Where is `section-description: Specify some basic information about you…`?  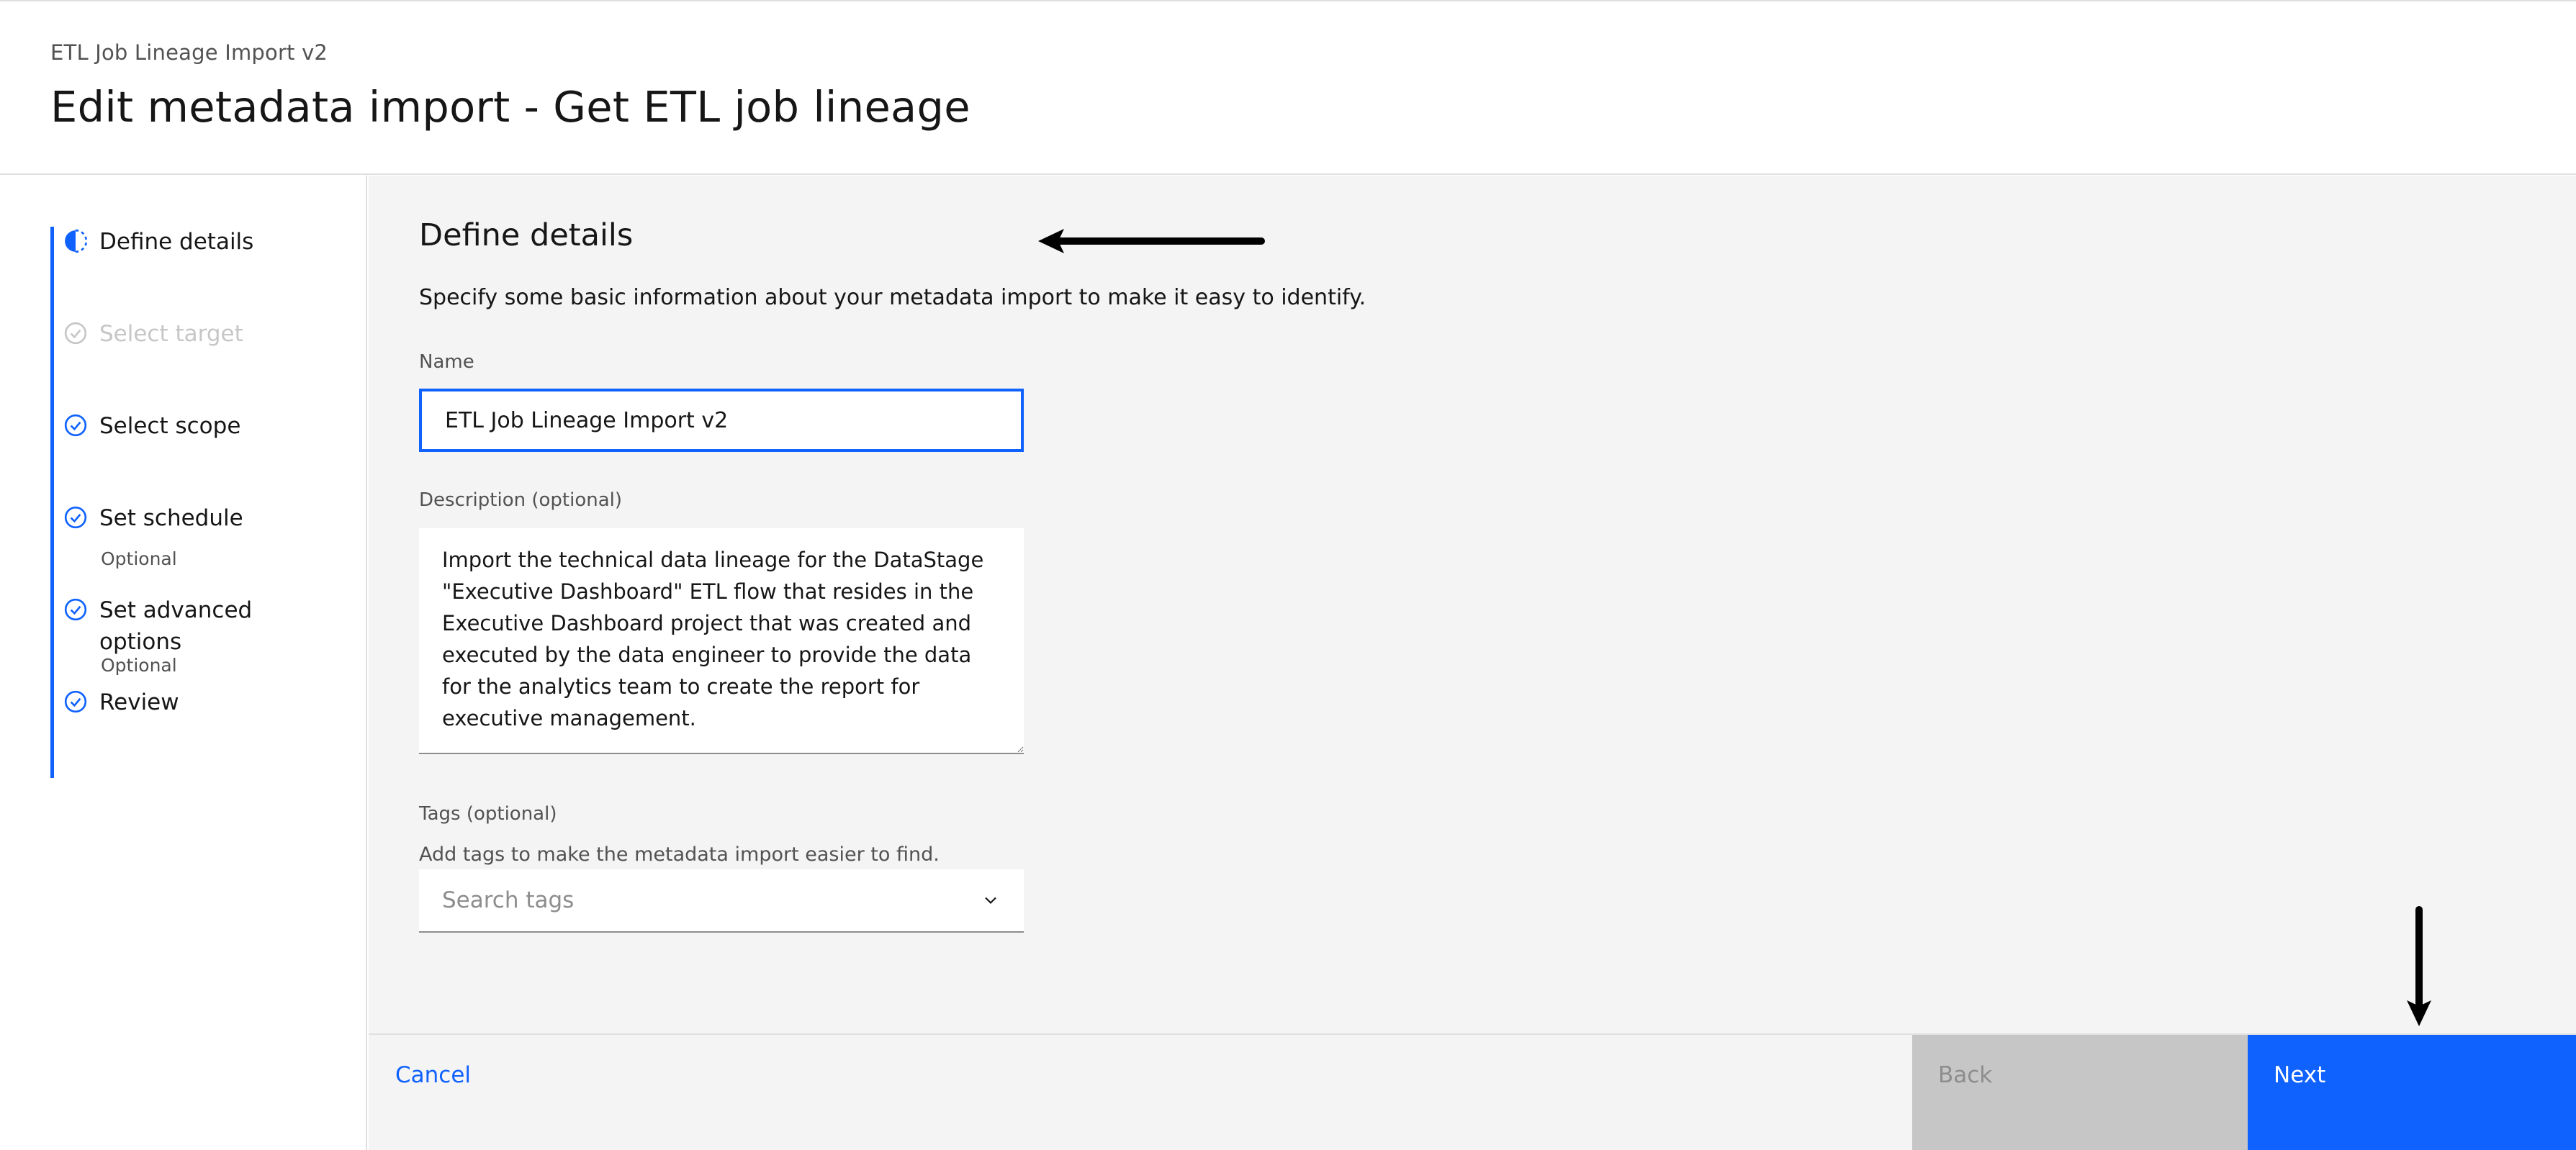 section-description: Specify some basic information about you… is located at coordinates (892, 297).